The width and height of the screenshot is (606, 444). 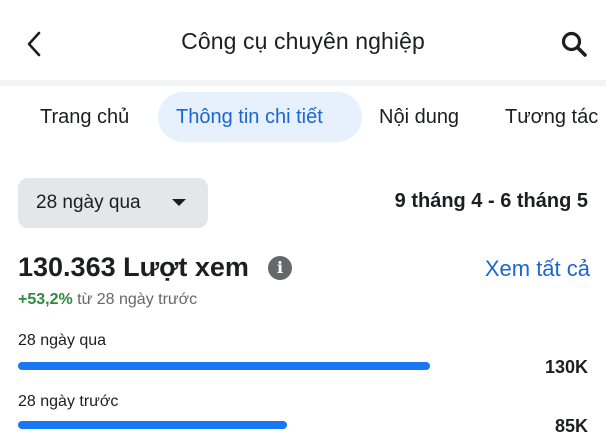 I want to click on bar-label-current: 28 ngày qua, so click(x=62, y=340).